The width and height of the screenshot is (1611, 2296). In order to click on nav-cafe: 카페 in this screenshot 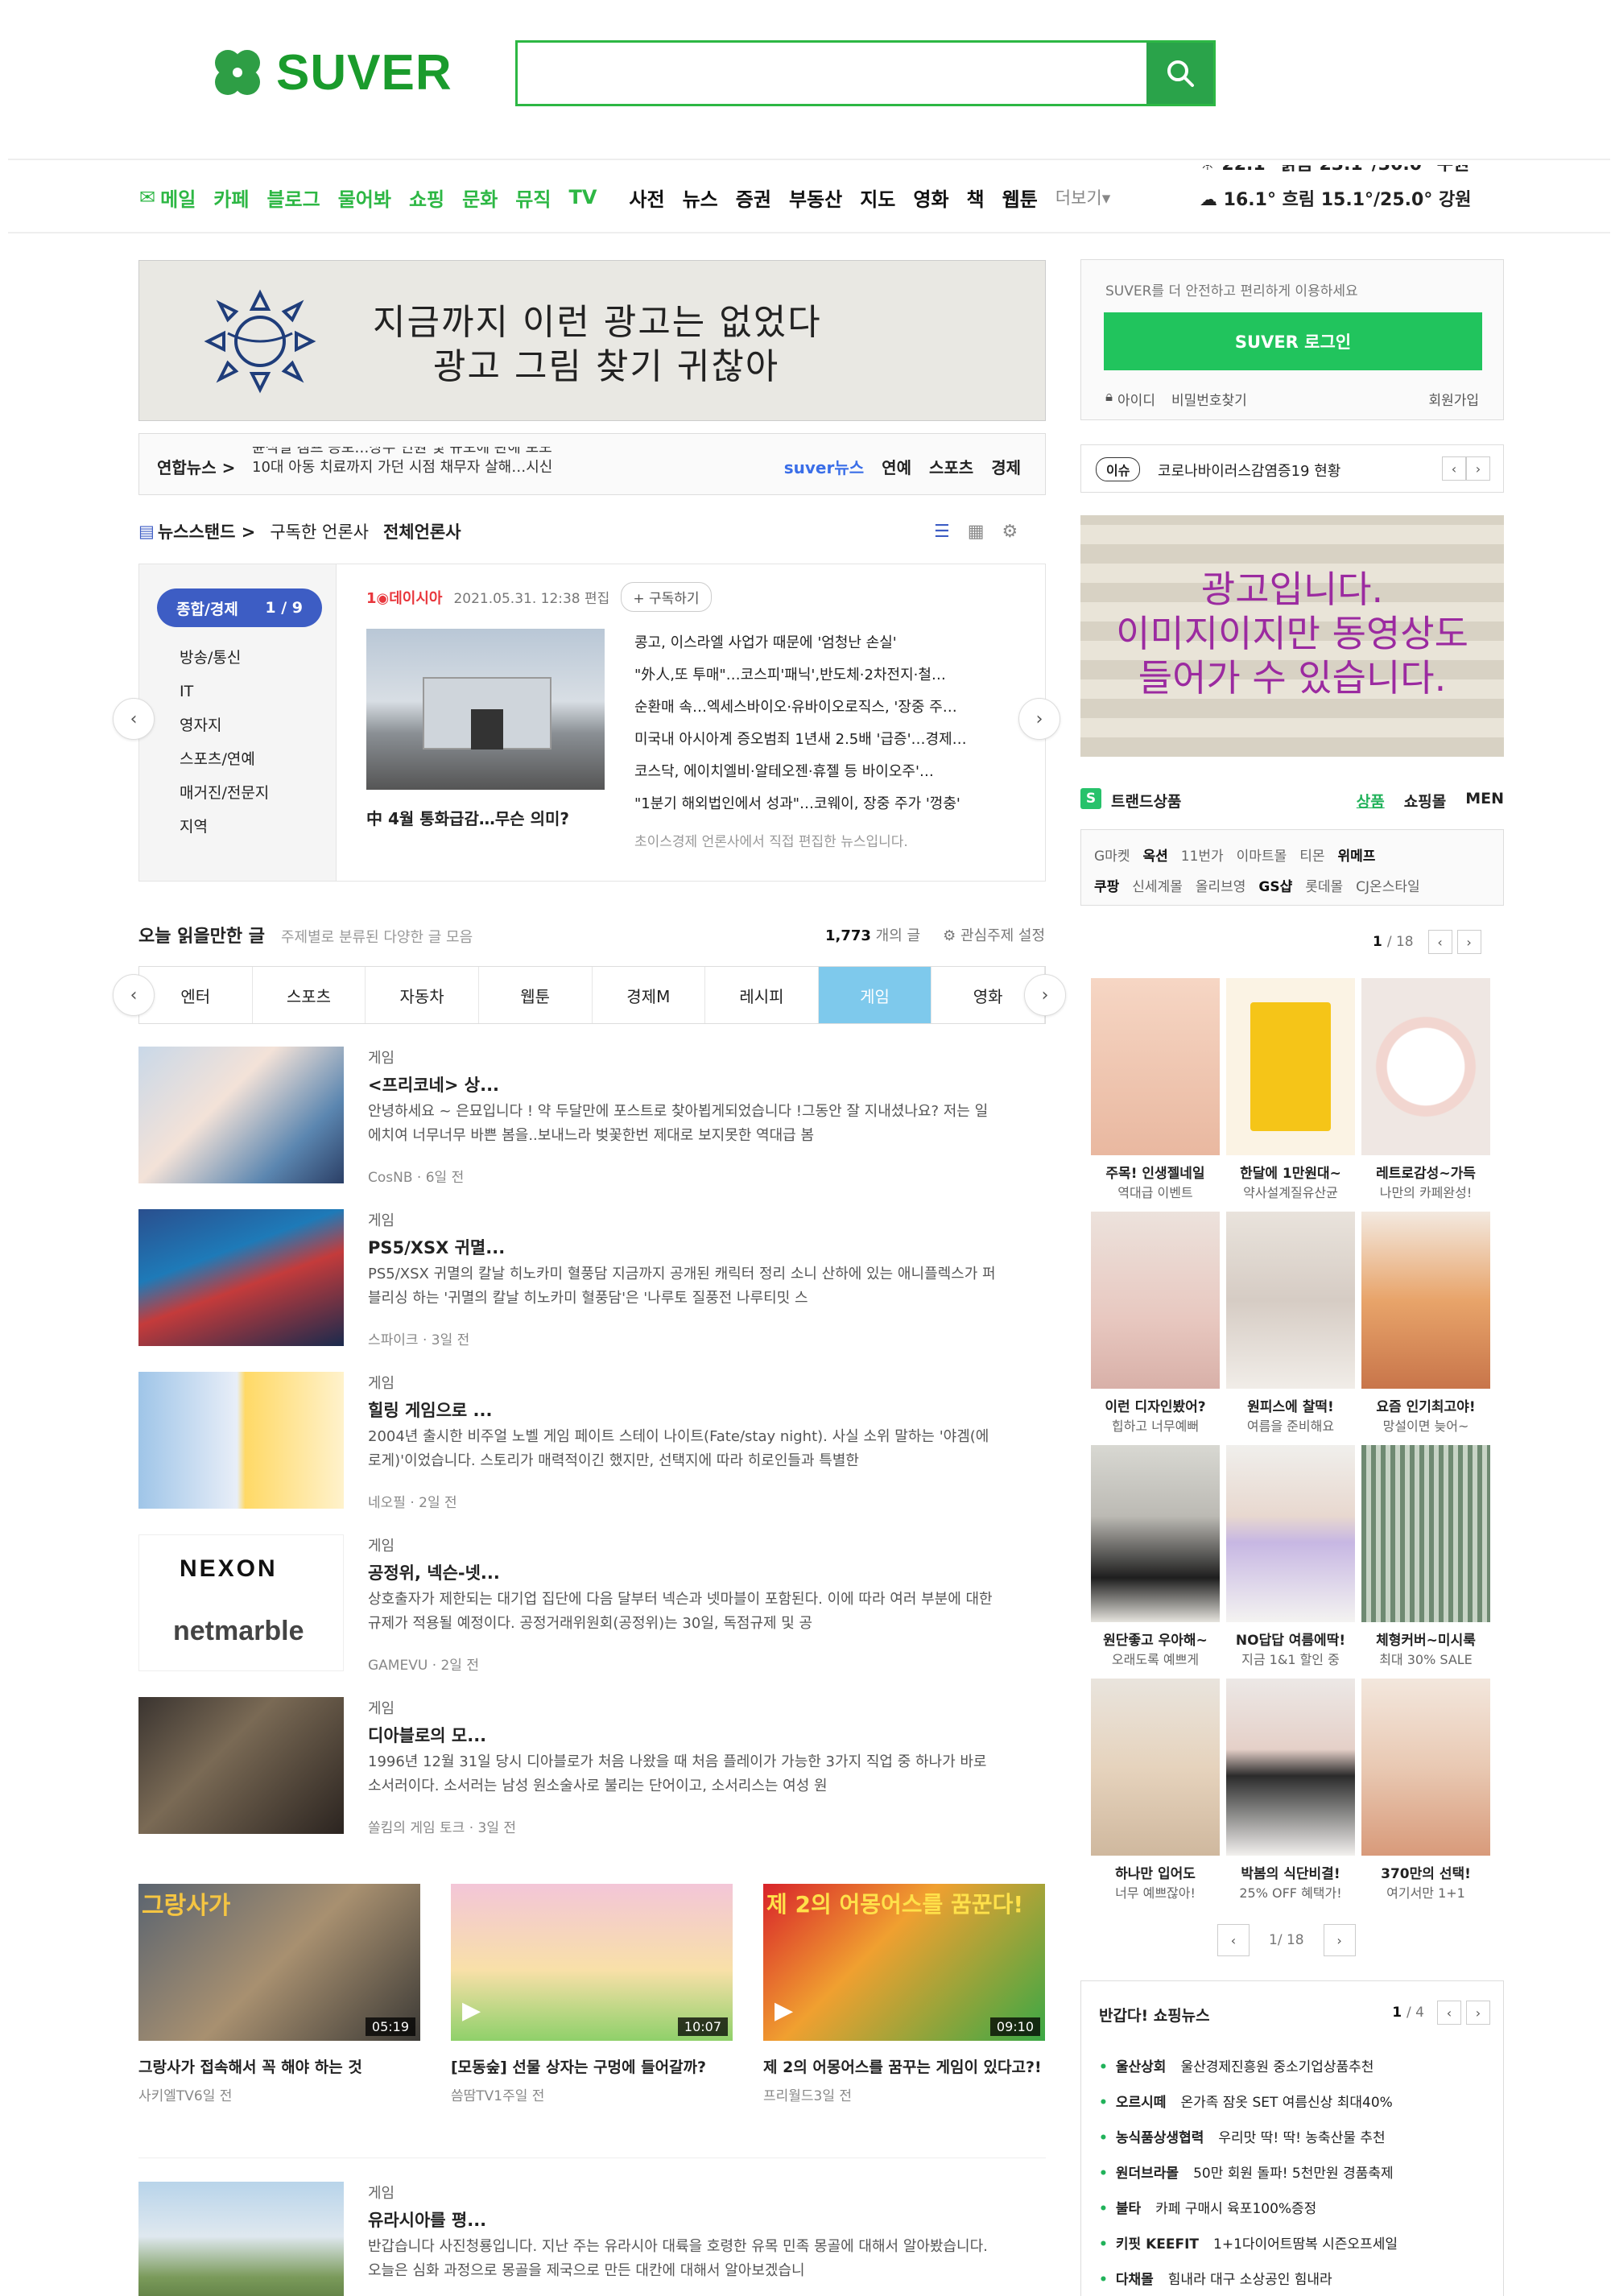, I will do `click(231, 198)`.